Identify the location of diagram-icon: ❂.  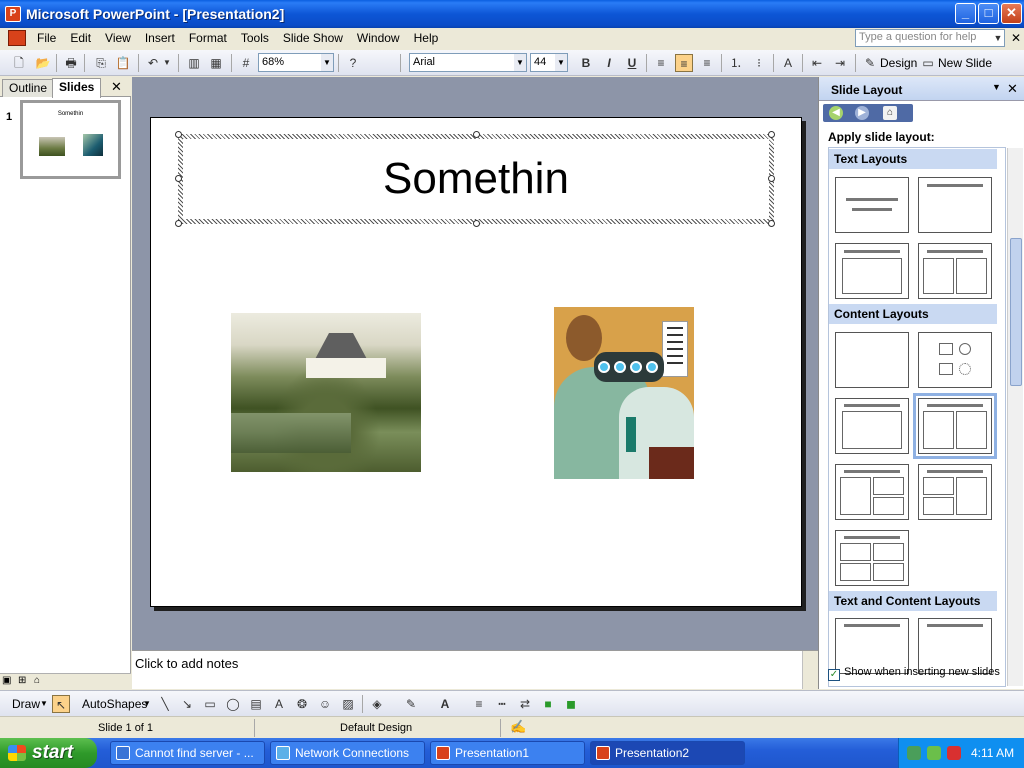
(302, 704).